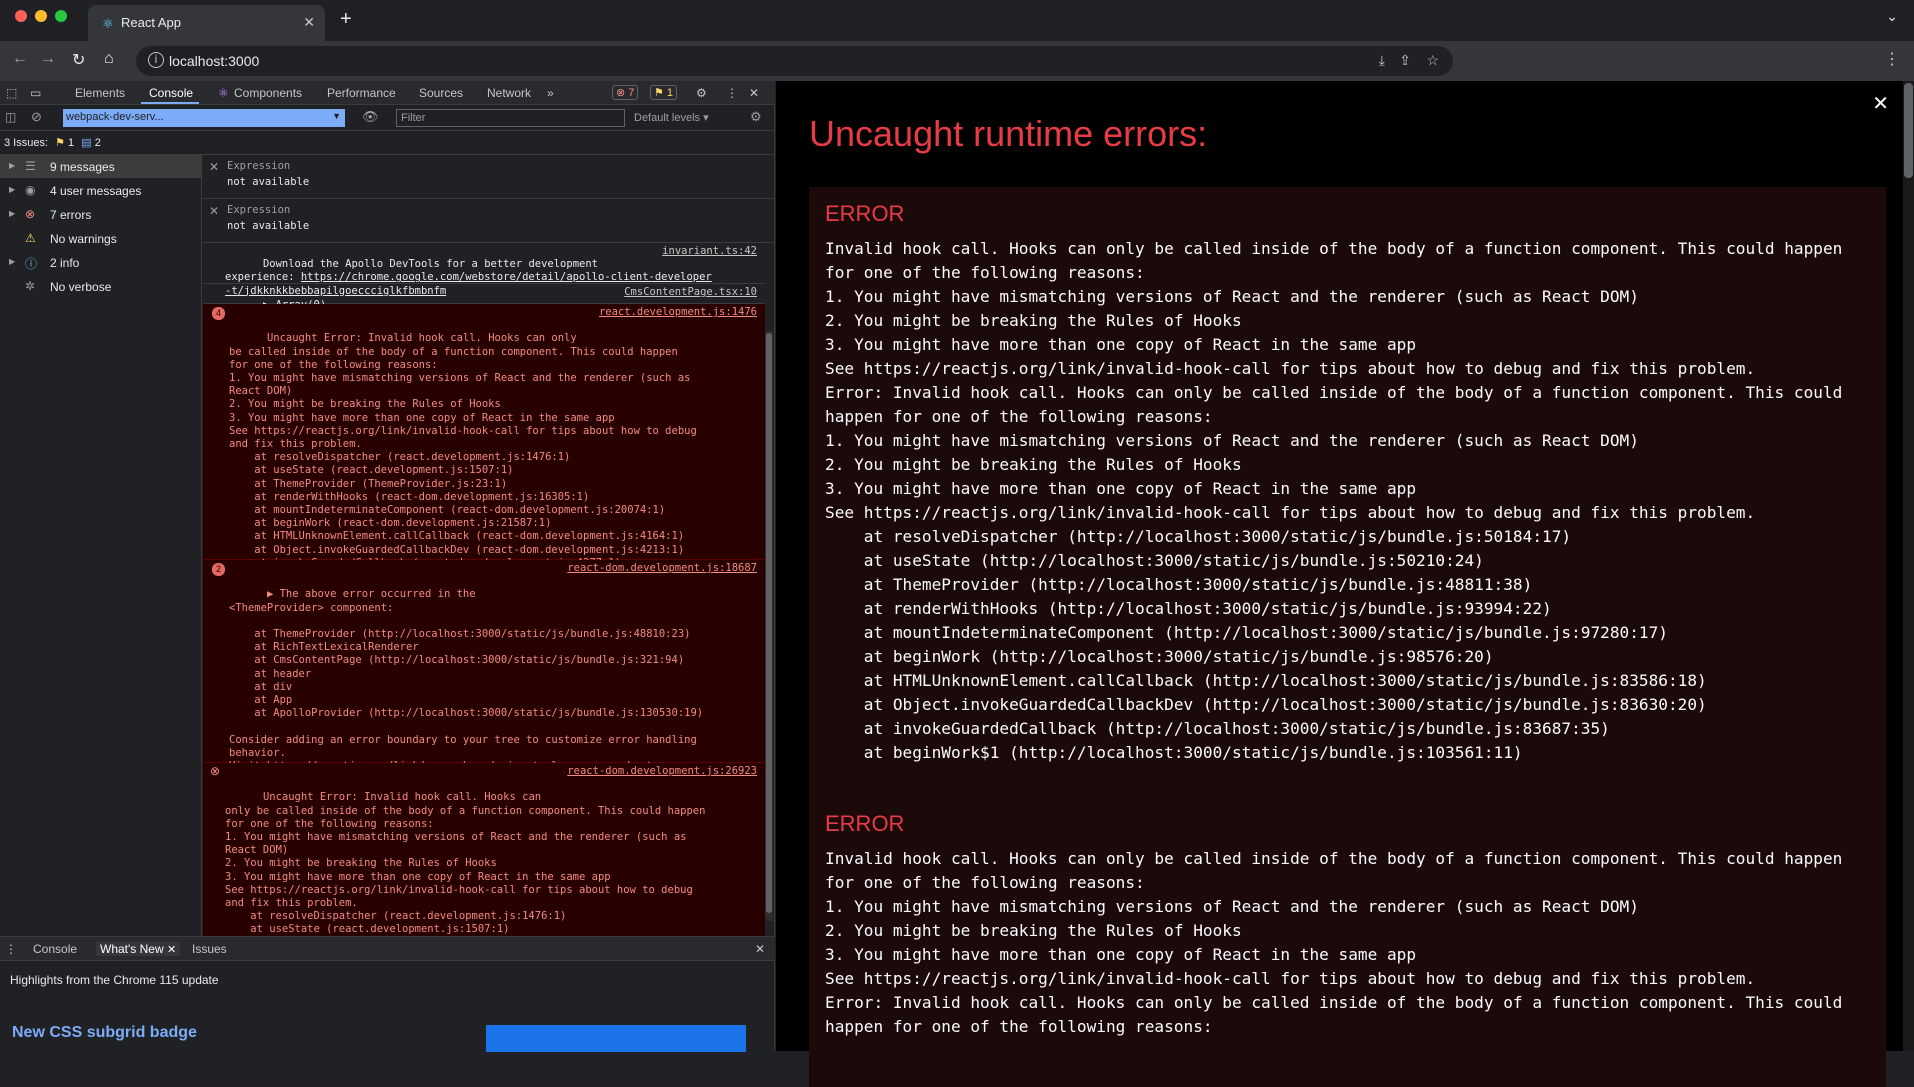  Describe the element at coordinates (104, 1033) in the screenshot. I see `whats-new-title: New CSS subgrid badge` at that location.